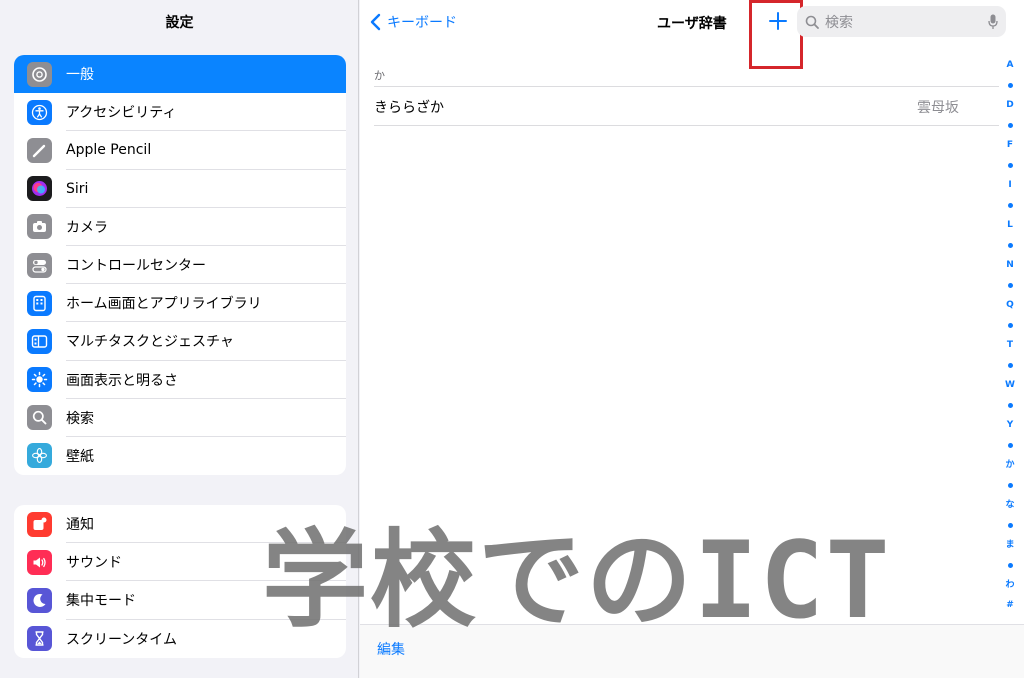 Image resolution: width=1024 pixels, height=678 pixels. I want to click on add-button, so click(778, 21).